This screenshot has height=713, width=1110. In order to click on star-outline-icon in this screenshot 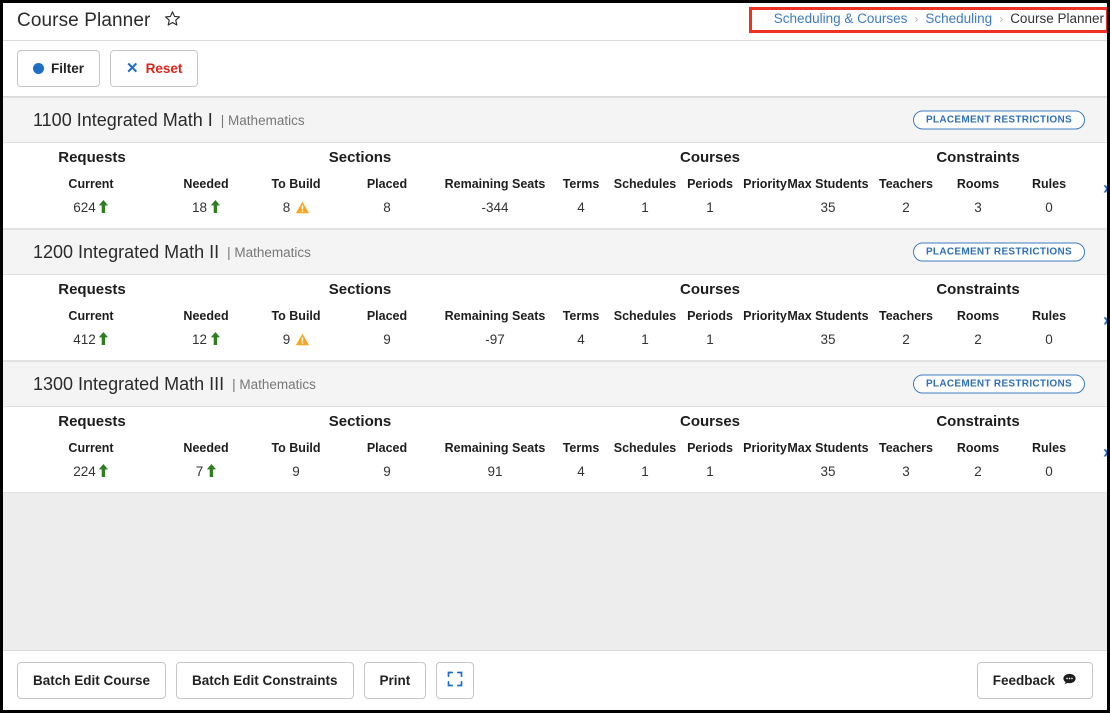, I will do `click(172, 21)`.